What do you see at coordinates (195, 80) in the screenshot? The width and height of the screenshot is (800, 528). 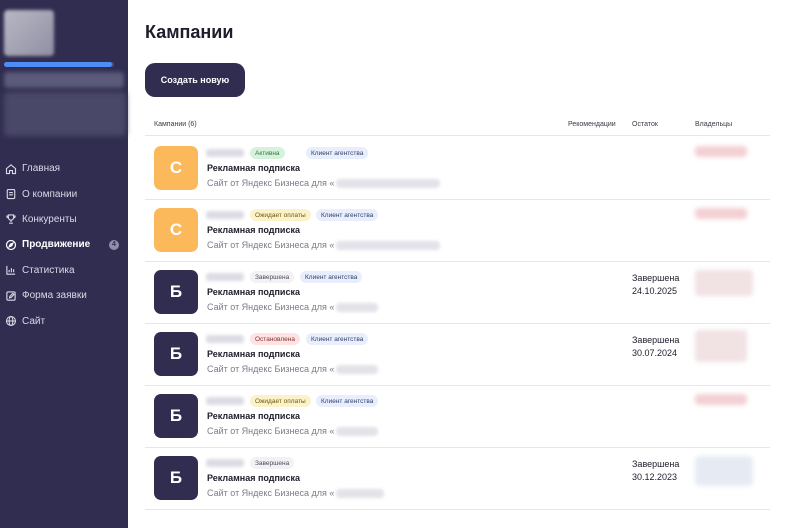 I see `create-campaign-button: Создать новую` at bounding box center [195, 80].